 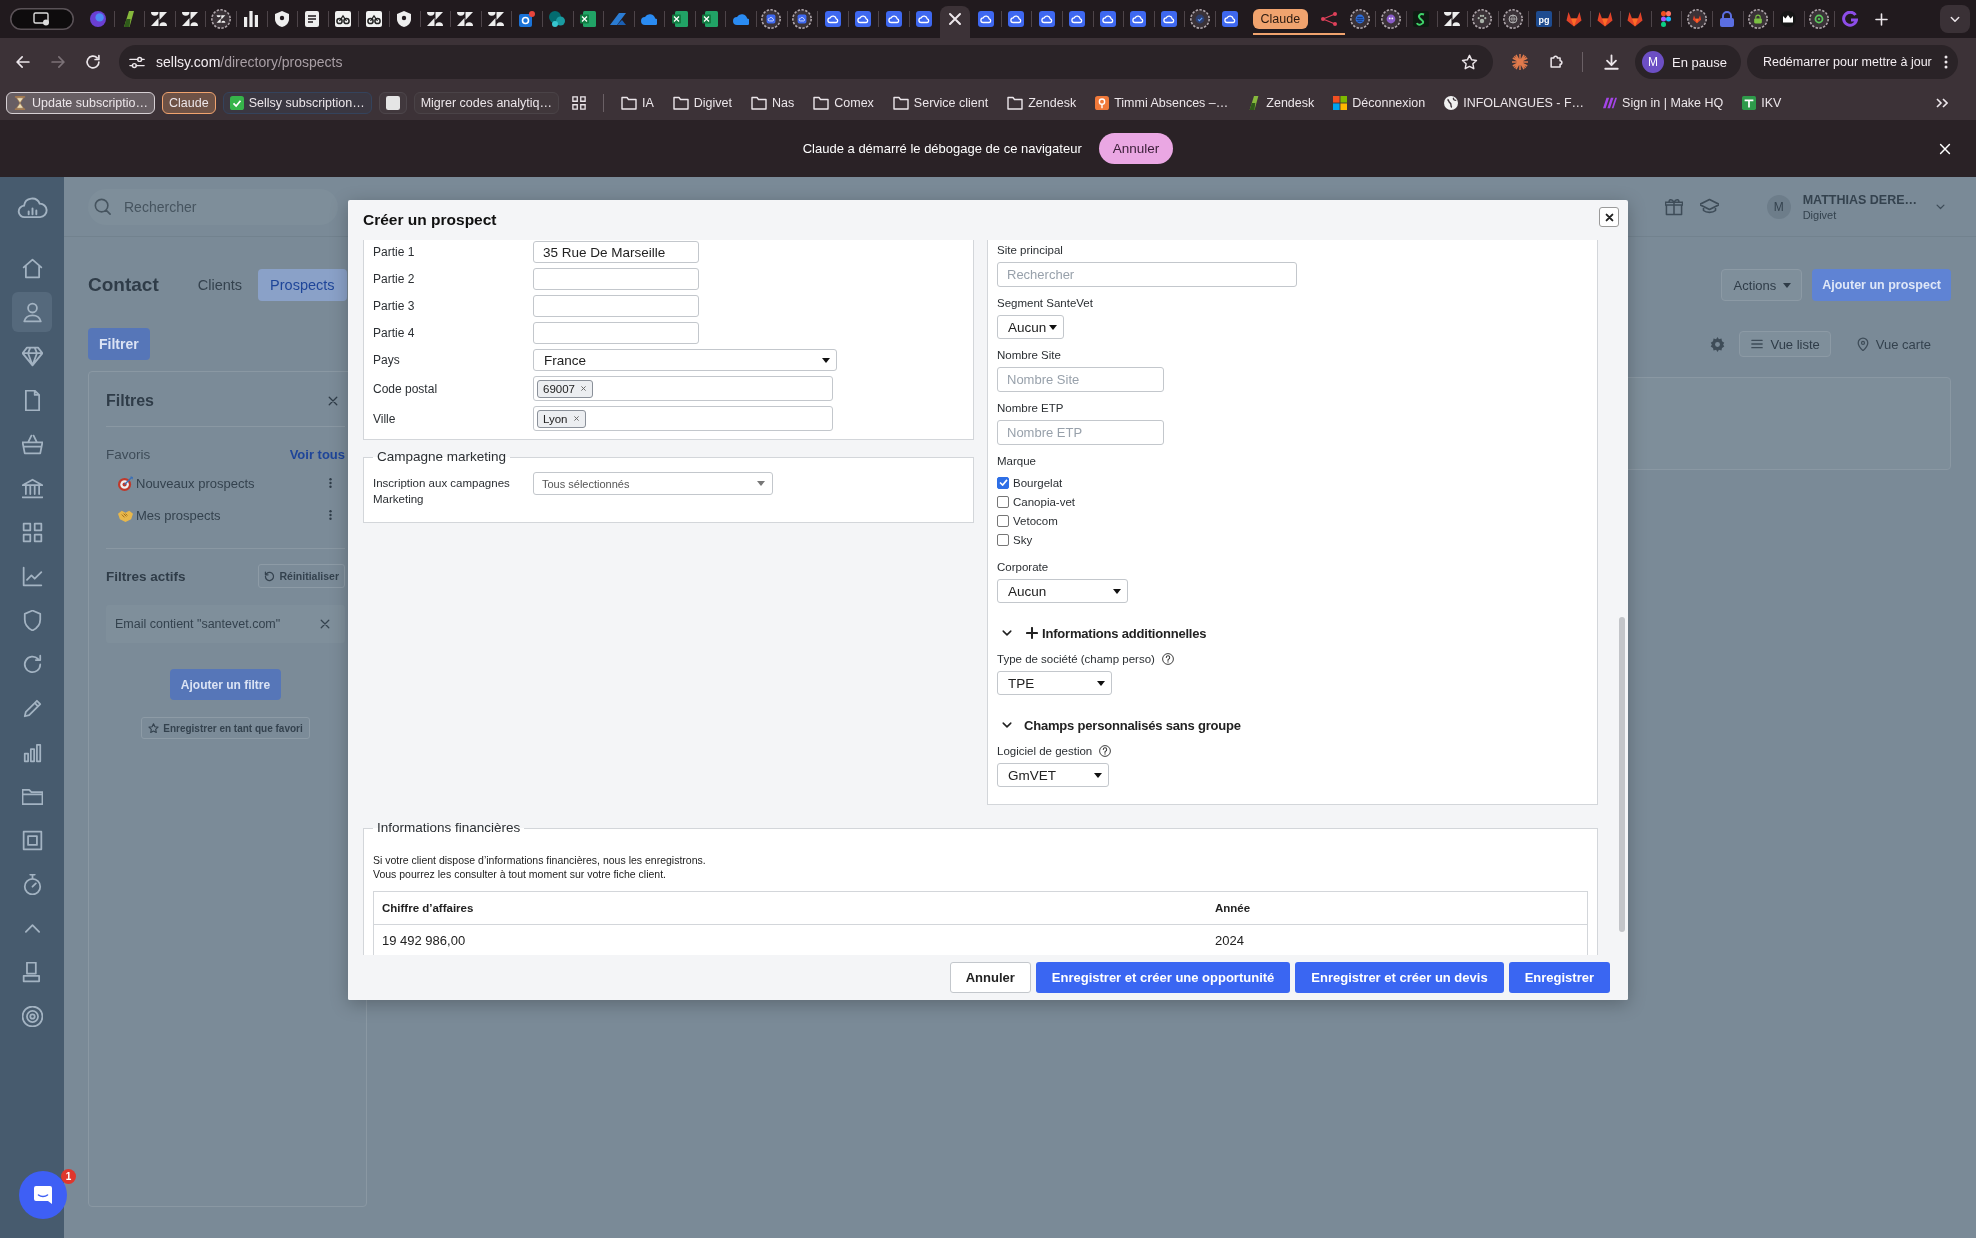 I want to click on person-icon, so click(x=32, y=312).